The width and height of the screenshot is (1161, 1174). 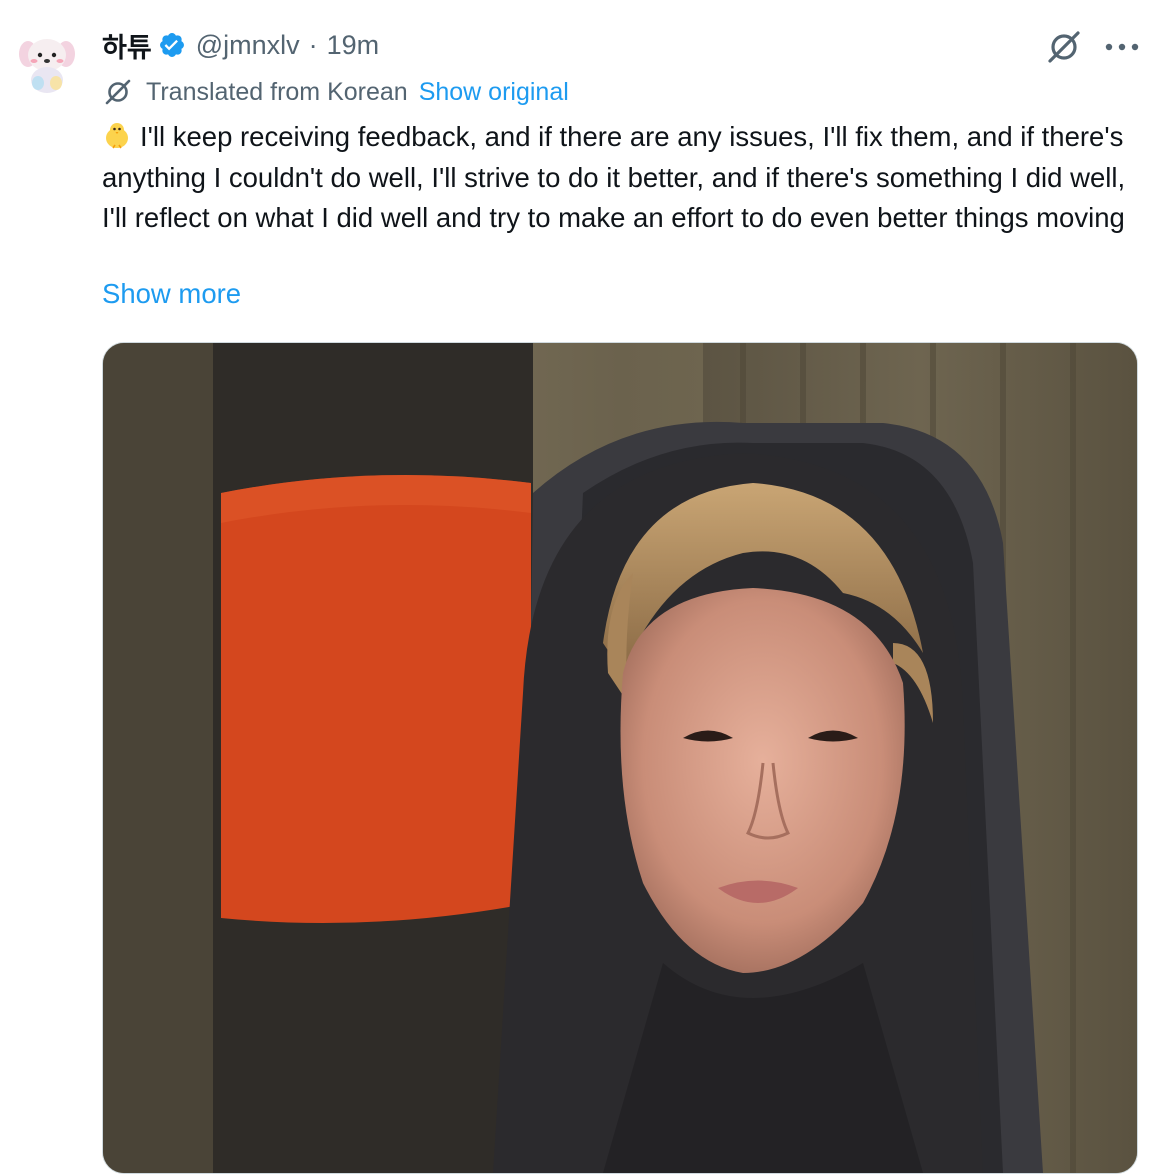 I want to click on author-handle: @jmnxlv, so click(x=248, y=45).